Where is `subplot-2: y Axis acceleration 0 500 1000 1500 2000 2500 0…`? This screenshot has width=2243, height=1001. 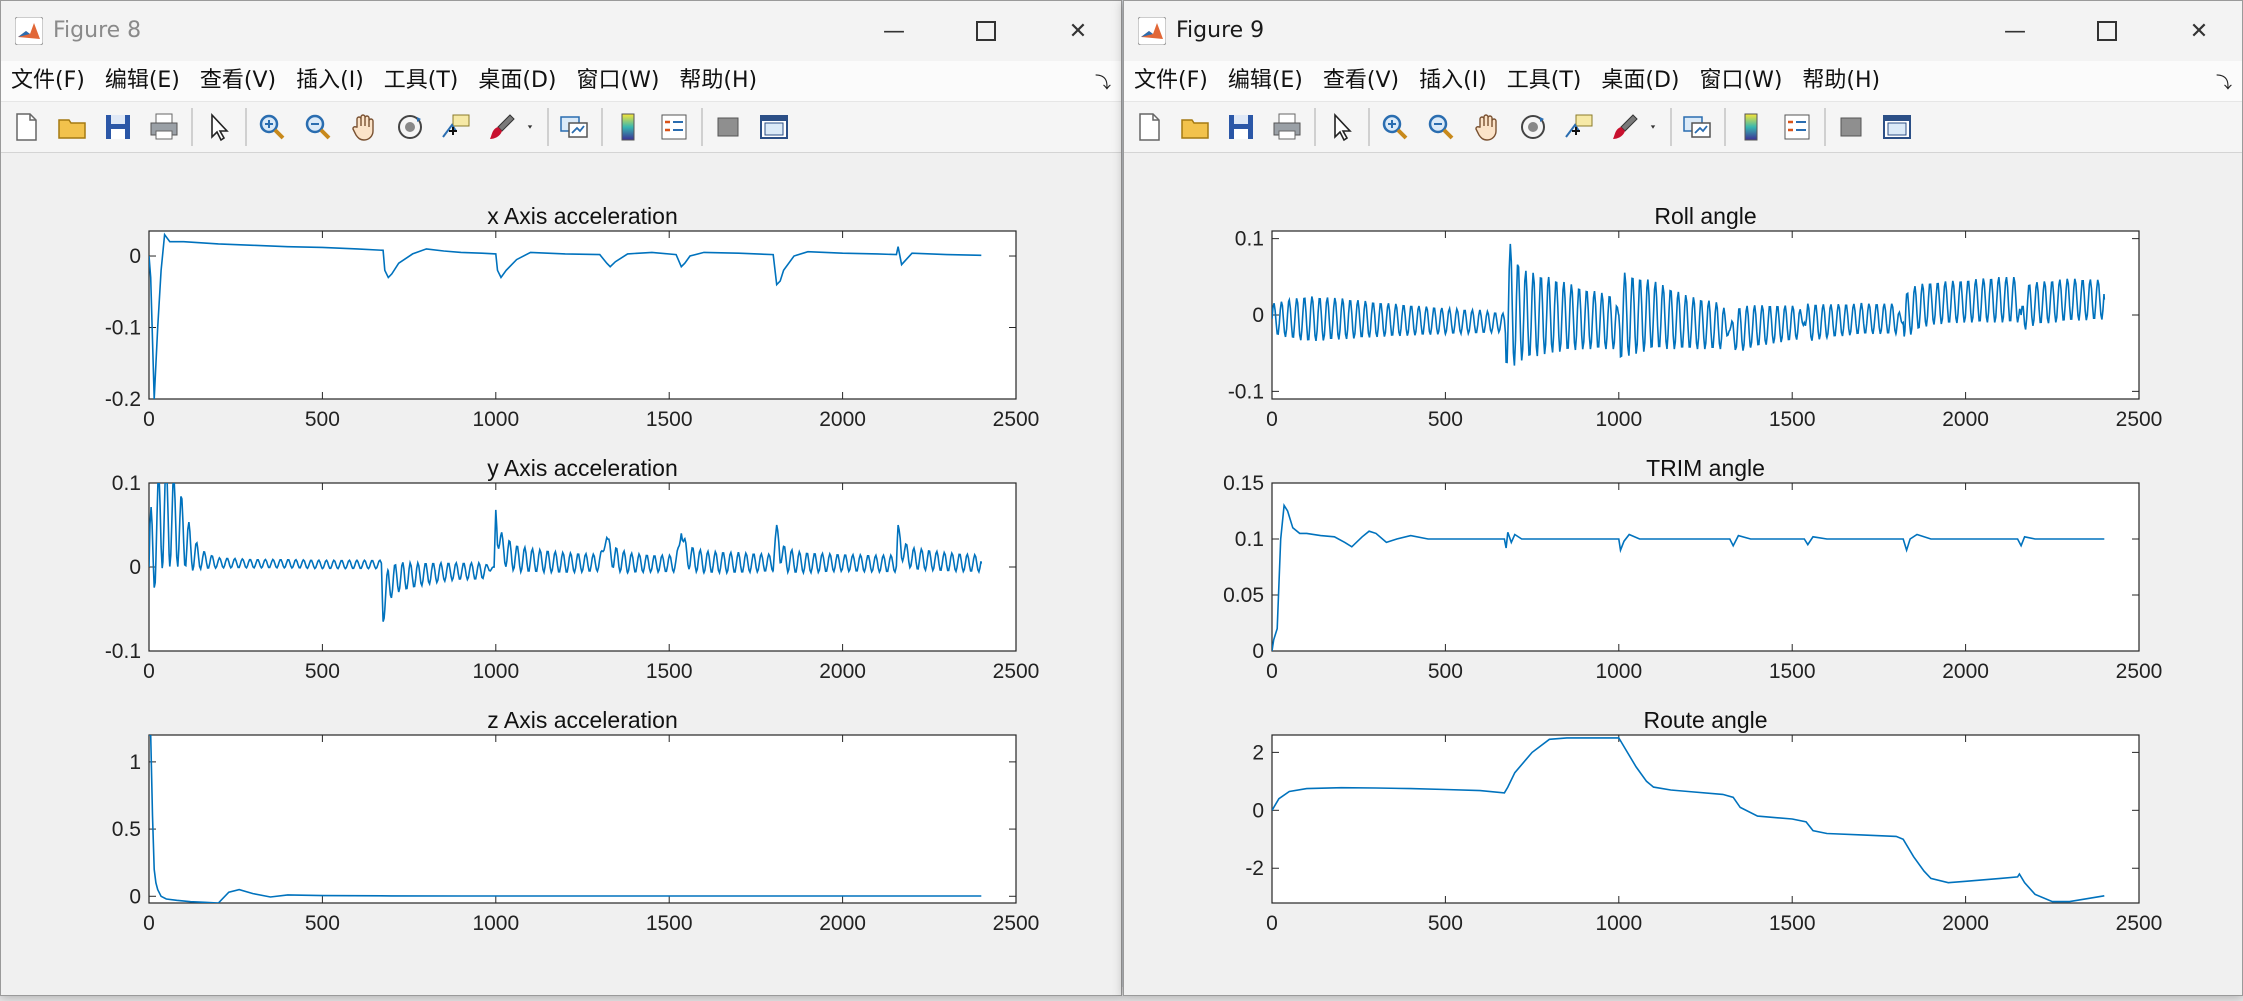
subplot-2: y Axis acceleration 0 500 1000 1500 2000 2500 0… is located at coordinates (572, 569).